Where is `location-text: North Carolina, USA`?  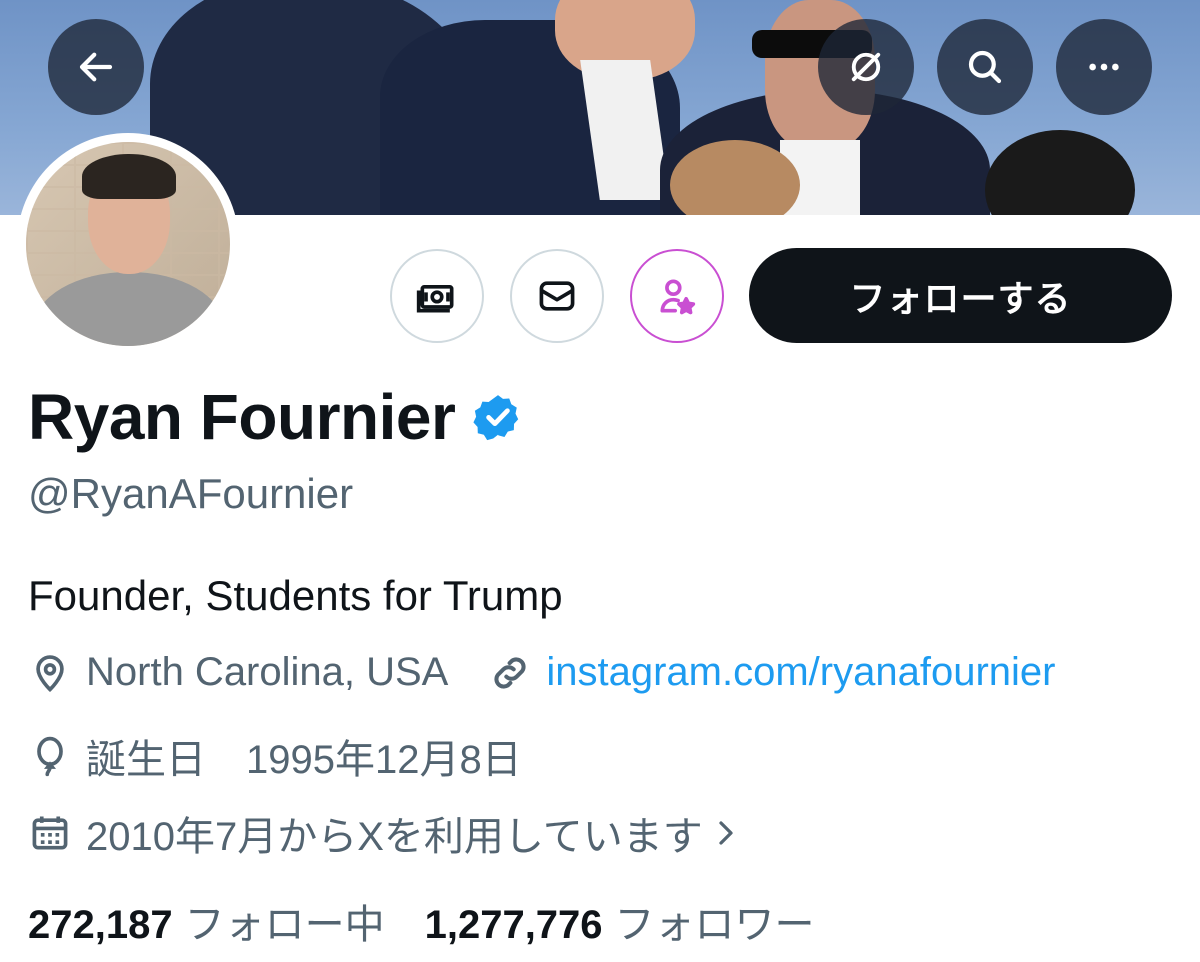
location-text: North Carolina, USA is located at coordinates (267, 672).